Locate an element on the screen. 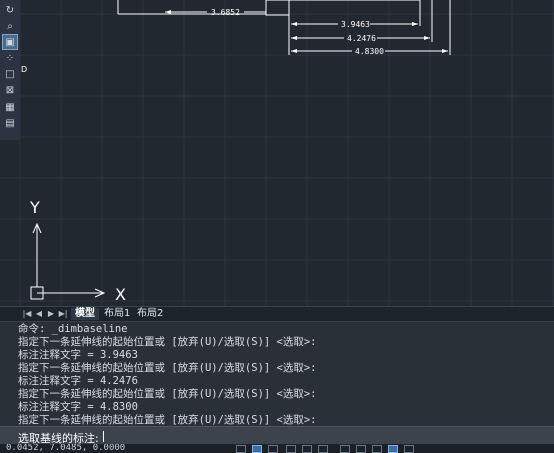 The width and height of the screenshot is (554, 453). dimension-text: 4.2476 is located at coordinates (361, 38).